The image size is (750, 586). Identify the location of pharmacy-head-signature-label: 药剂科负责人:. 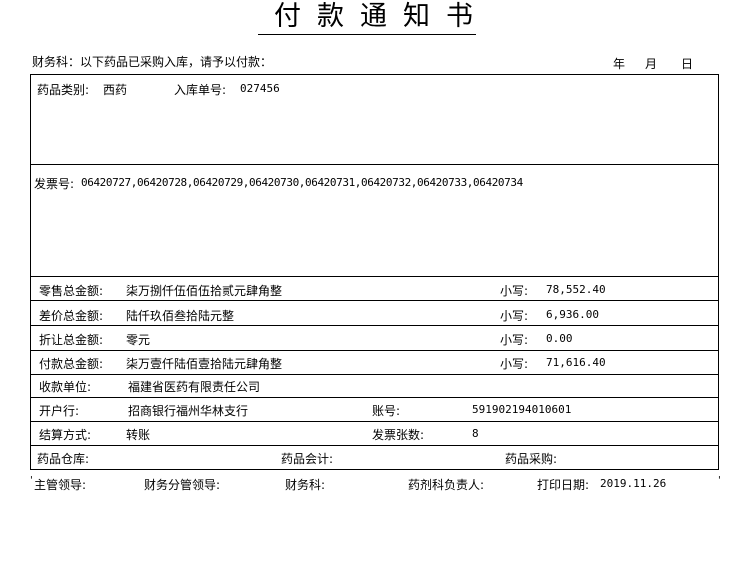
(446, 485).